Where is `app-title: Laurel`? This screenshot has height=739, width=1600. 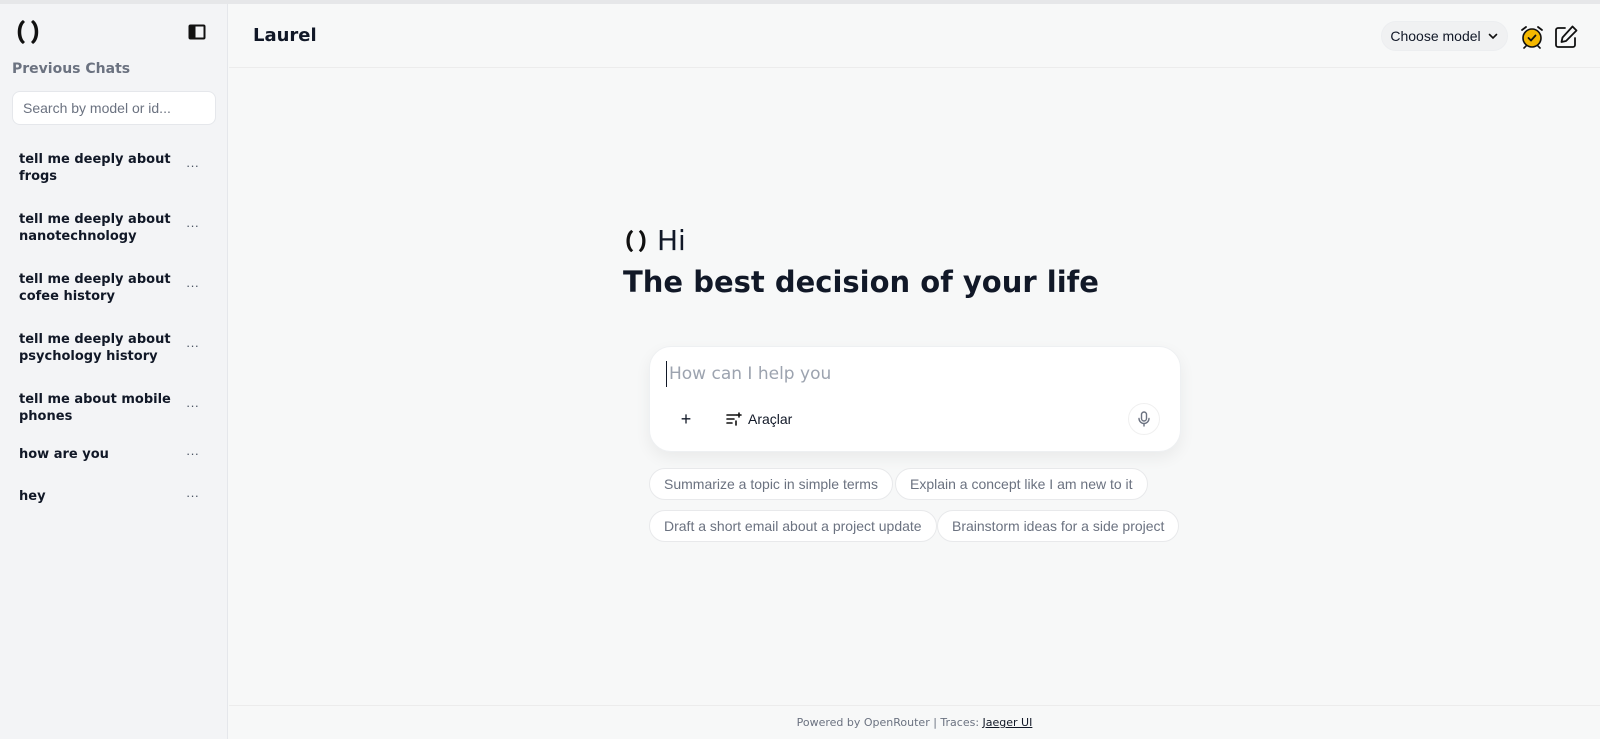 app-title: Laurel is located at coordinates (285, 35).